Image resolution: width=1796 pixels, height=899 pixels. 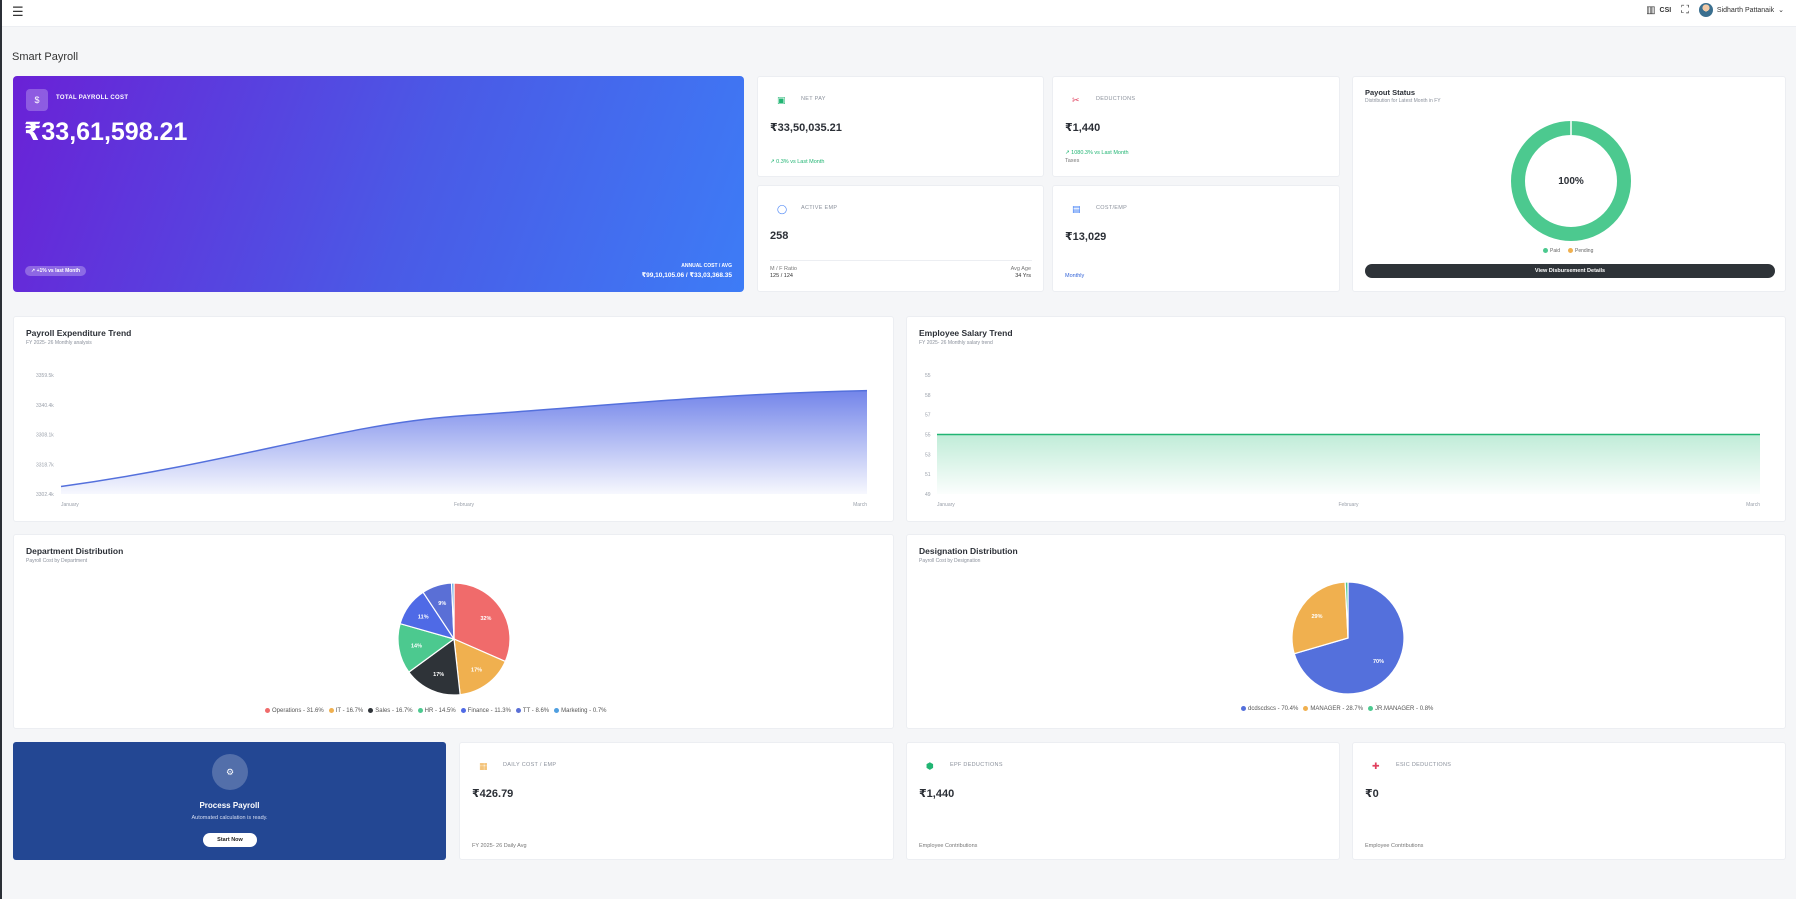 What do you see at coordinates (928, 416) in the screenshot?
I see `y-tick-label: 57` at bounding box center [928, 416].